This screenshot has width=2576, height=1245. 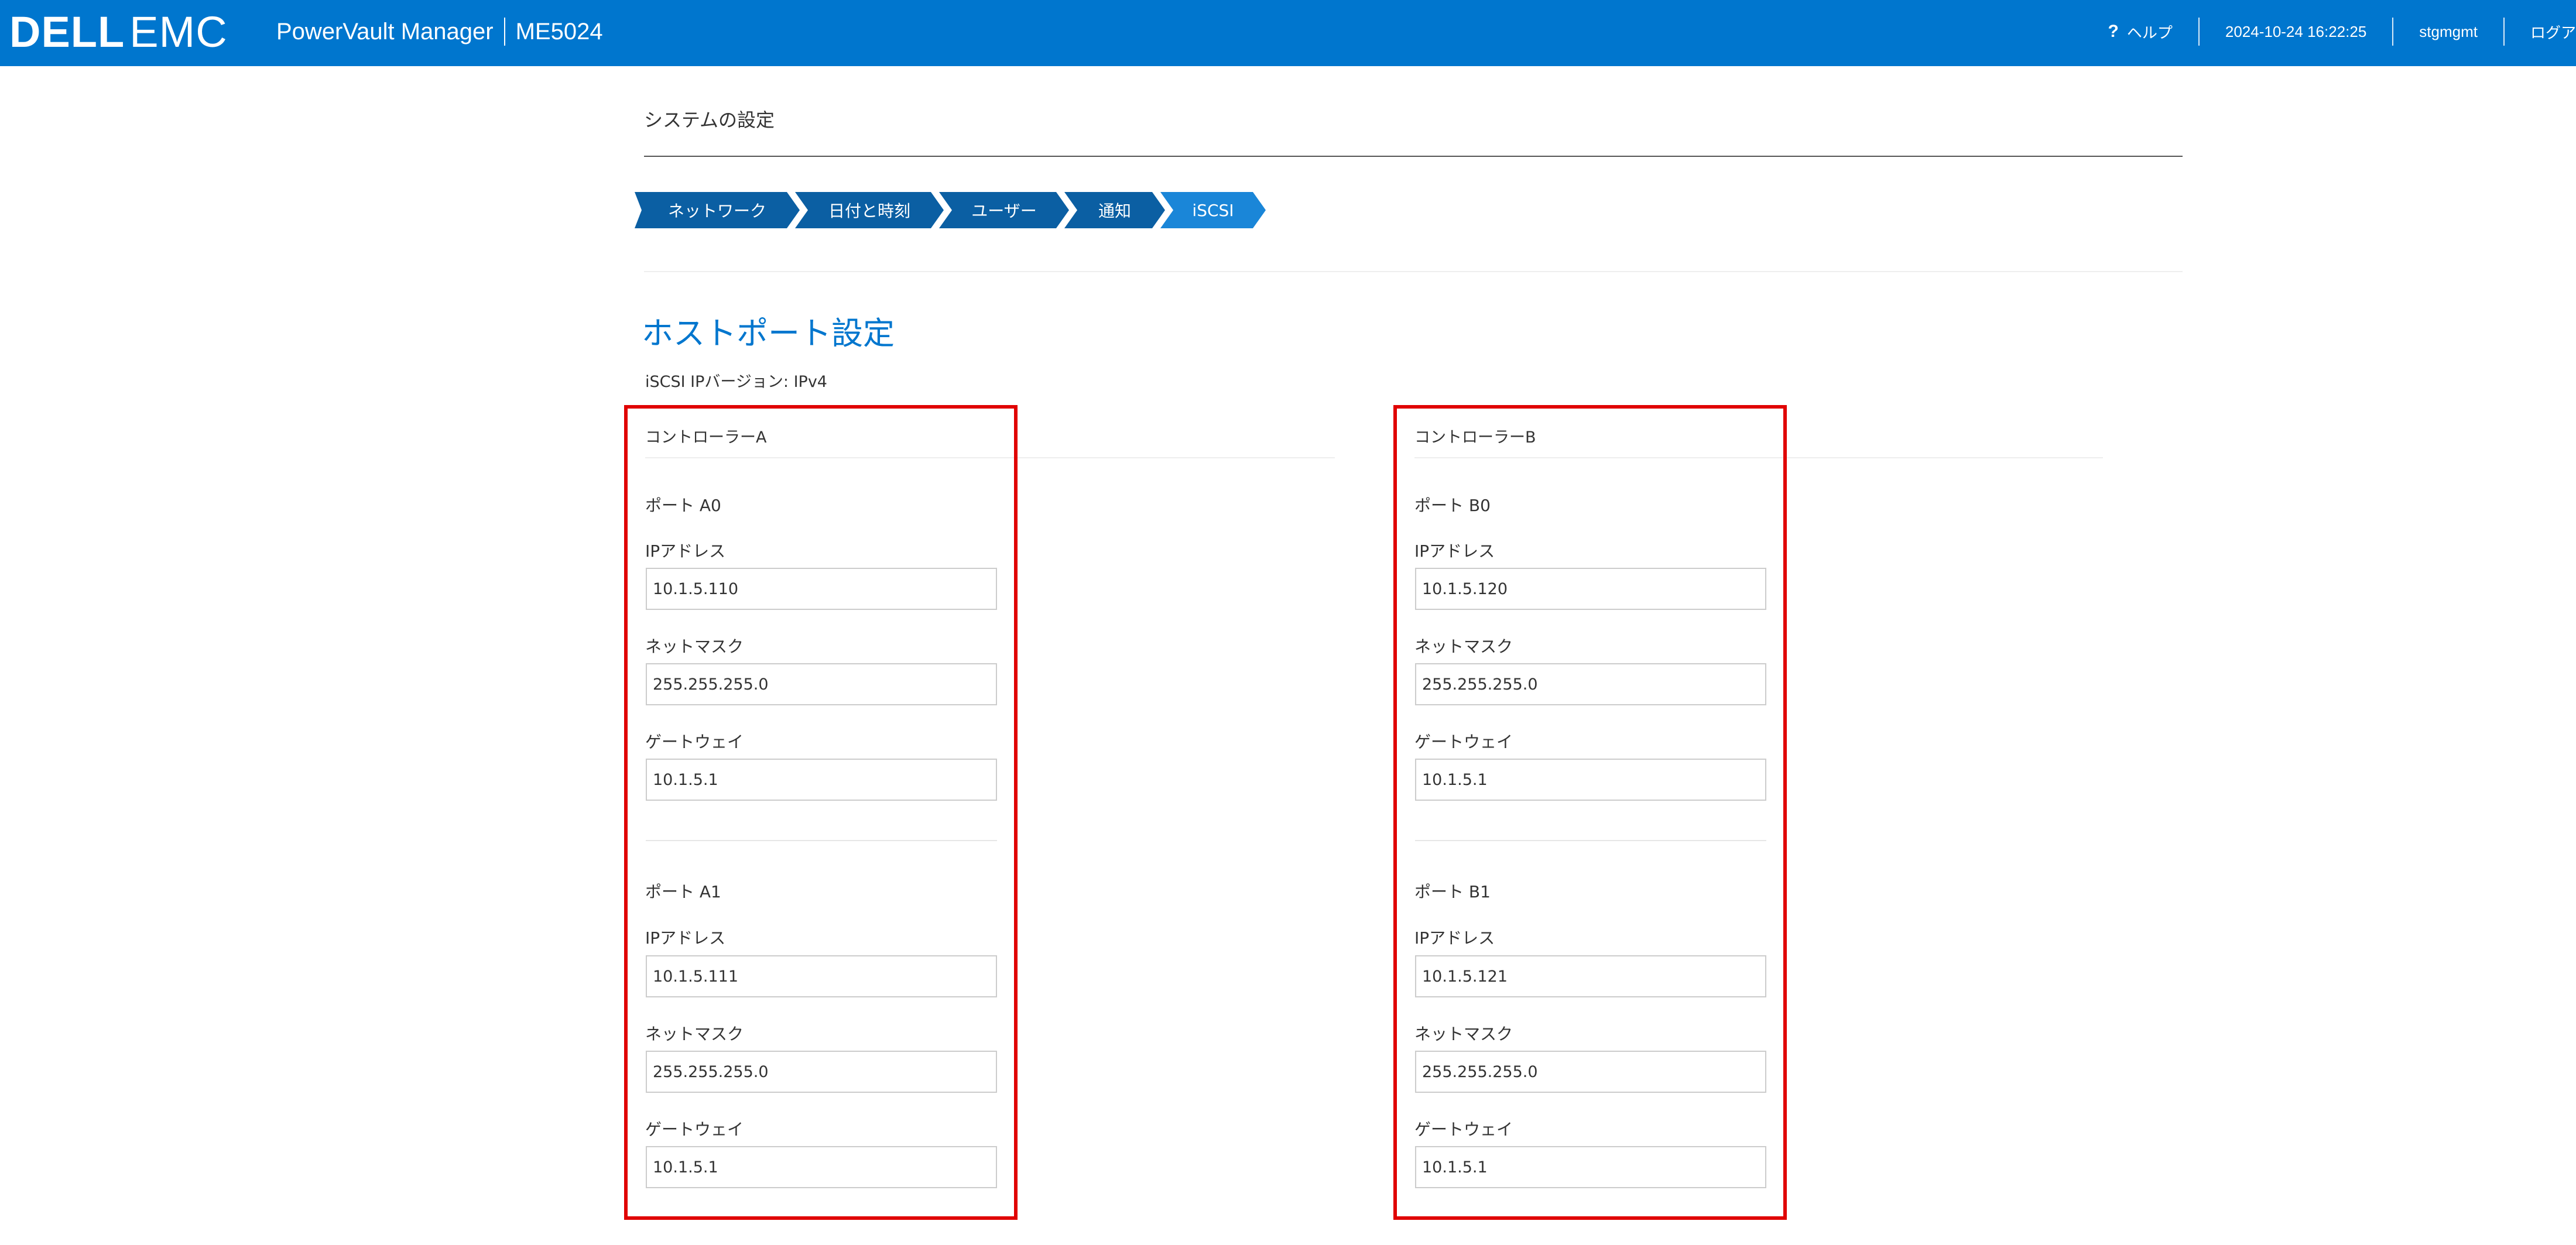 What do you see at coordinates (706, 438) in the screenshot?
I see `controller-a-label: コントローラーA` at bounding box center [706, 438].